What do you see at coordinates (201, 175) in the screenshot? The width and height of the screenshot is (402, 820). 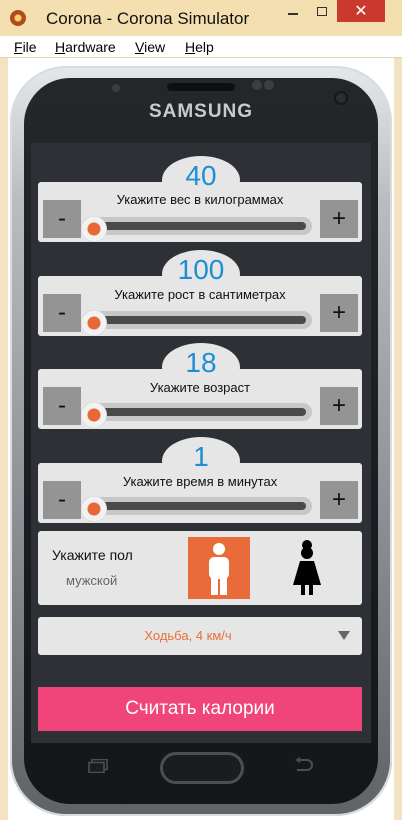 I see `weight-value: 40` at bounding box center [201, 175].